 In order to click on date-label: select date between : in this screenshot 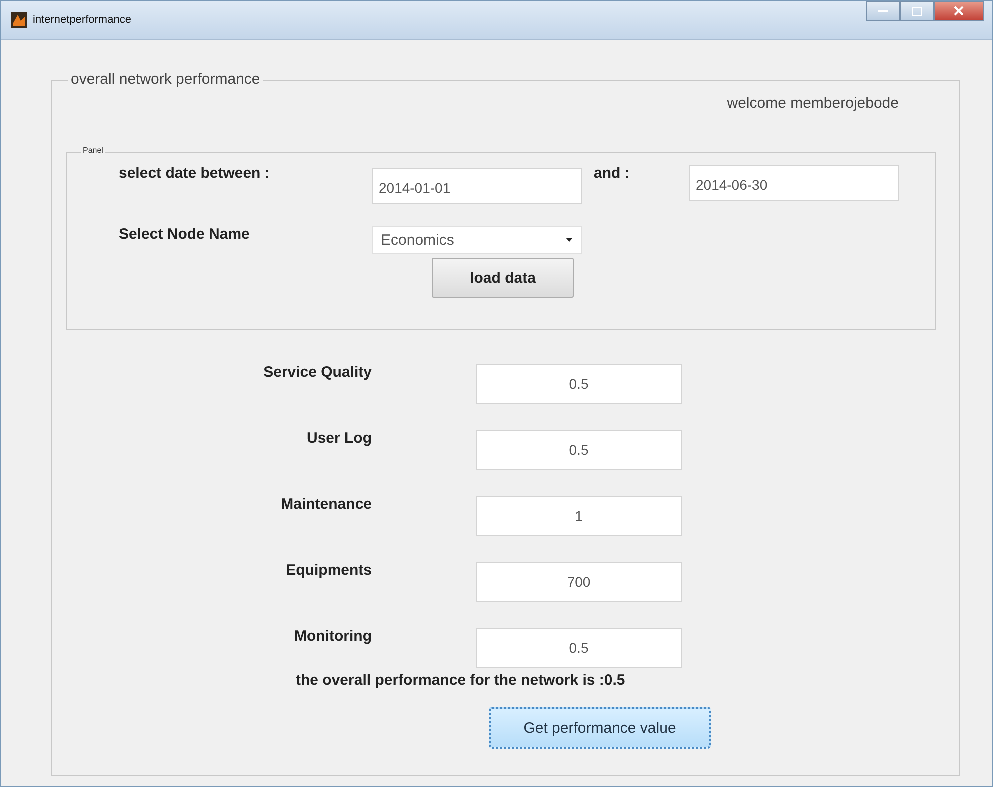, I will do `click(194, 173)`.